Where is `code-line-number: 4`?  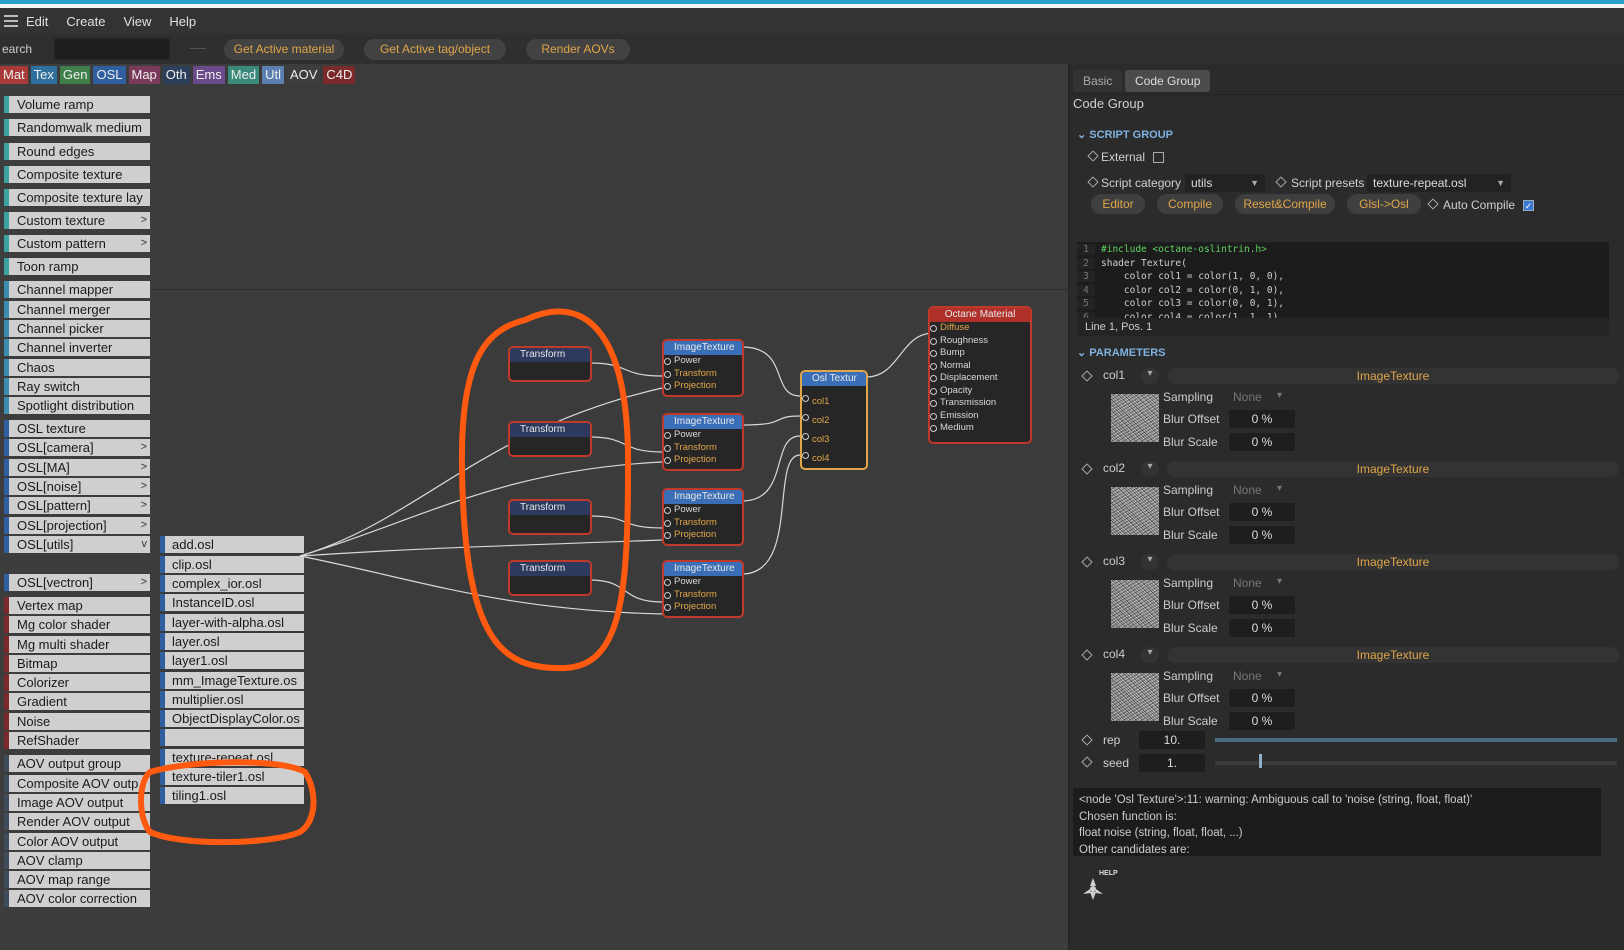 code-line-number: 4 is located at coordinates (1086, 290).